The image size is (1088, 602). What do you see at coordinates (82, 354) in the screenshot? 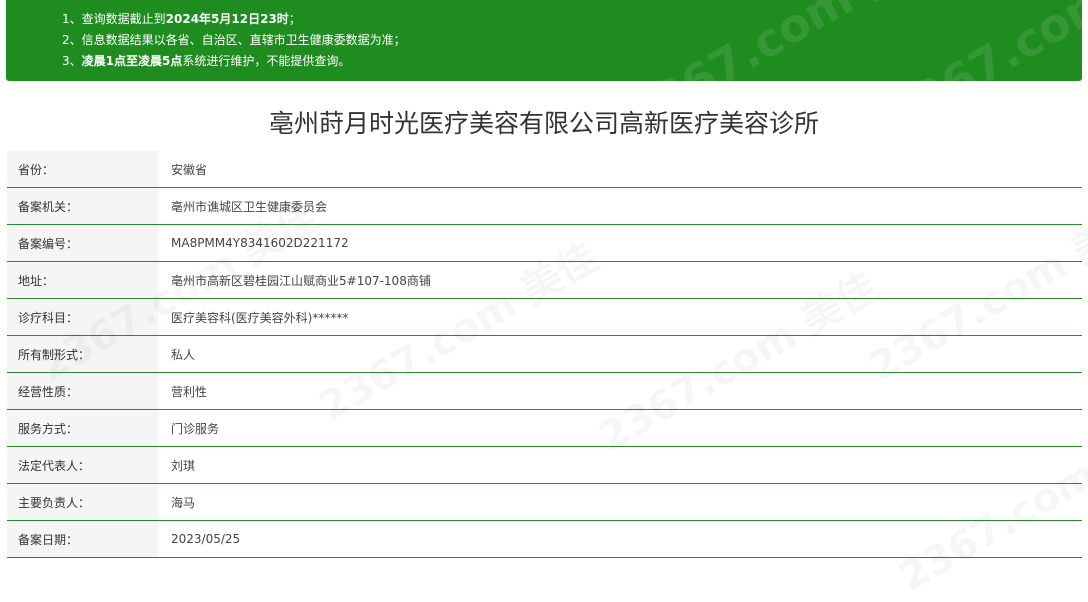
I see `row-key: 所有制形式：` at bounding box center [82, 354].